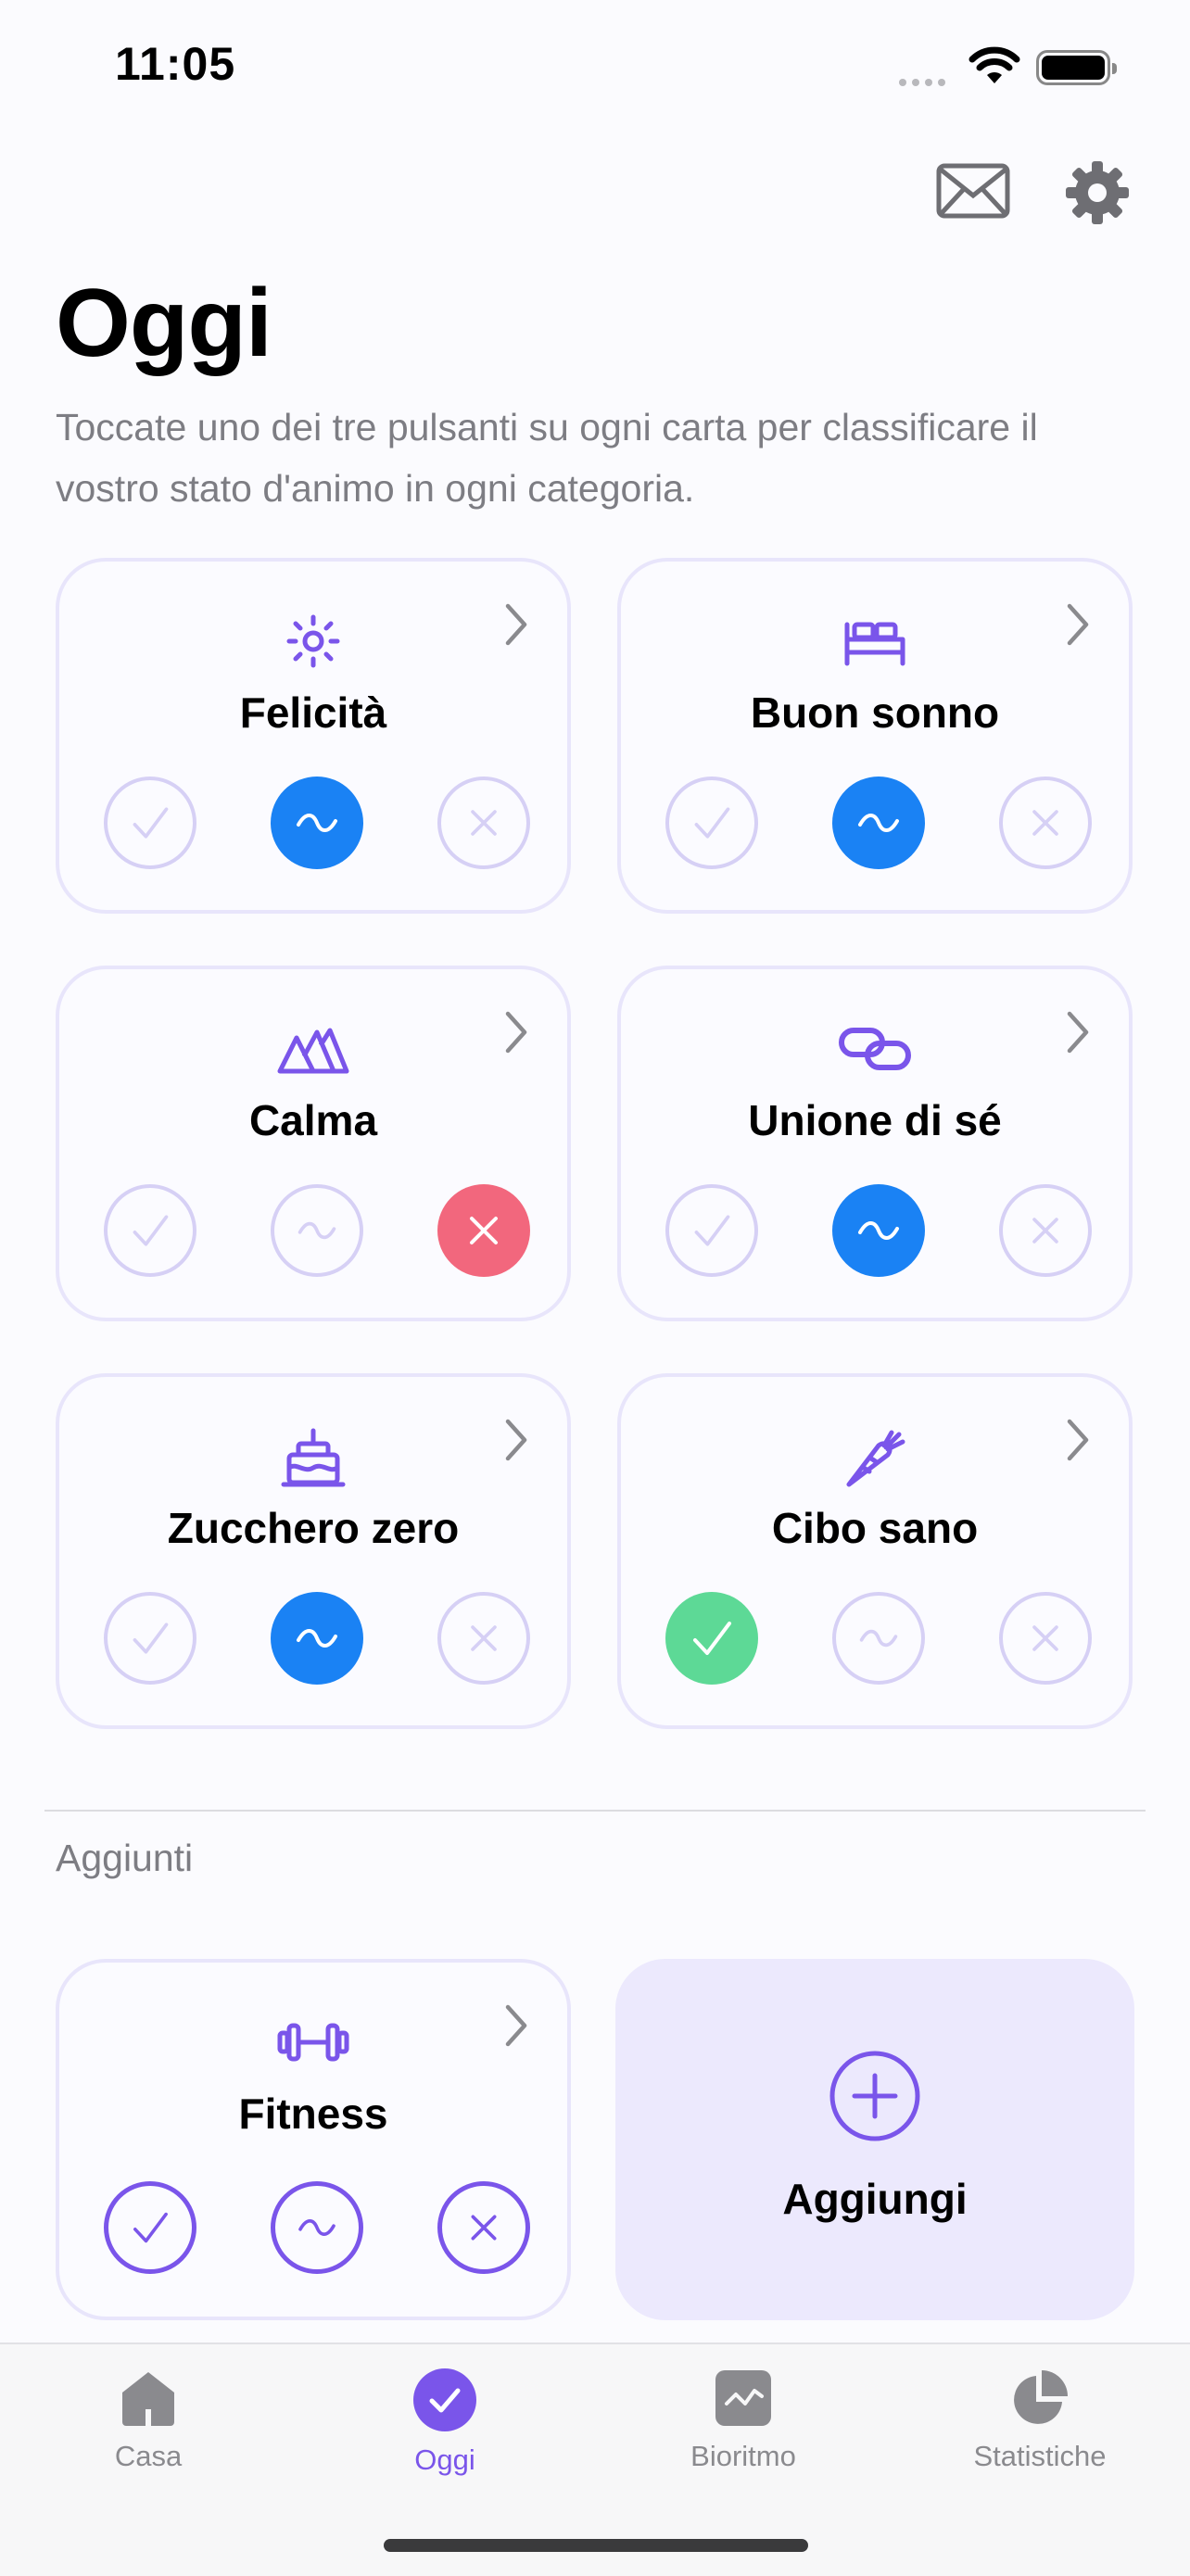 Image resolution: width=1190 pixels, height=2576 pixels. I want to click on dumbbell-icon, so click(313, 2042).